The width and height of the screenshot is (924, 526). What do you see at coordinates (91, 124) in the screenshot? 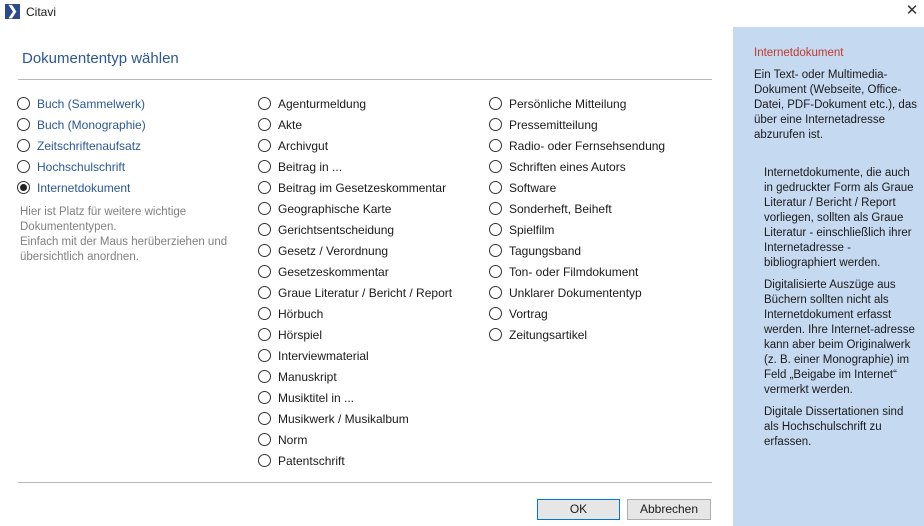
I see `favorite-type-option-label: Buch (Monographie)` at bounding box center [91, 124].